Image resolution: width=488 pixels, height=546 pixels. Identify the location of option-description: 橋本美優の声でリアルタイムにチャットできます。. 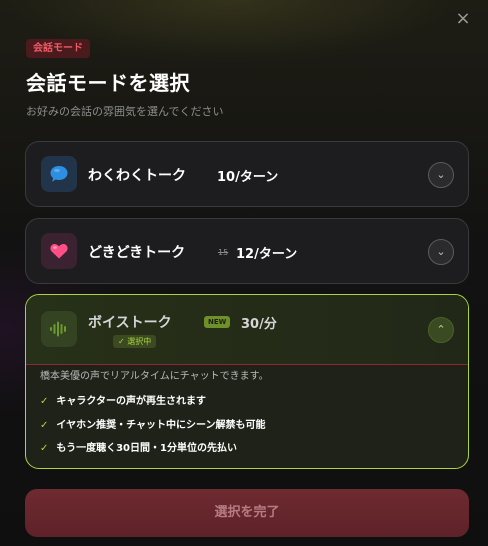
(154, 376).